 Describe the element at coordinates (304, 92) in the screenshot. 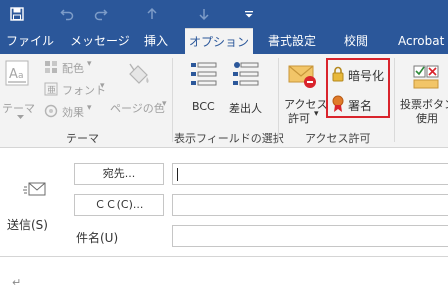

I see `permission-button: アクセス 許可 ▾` at that location.